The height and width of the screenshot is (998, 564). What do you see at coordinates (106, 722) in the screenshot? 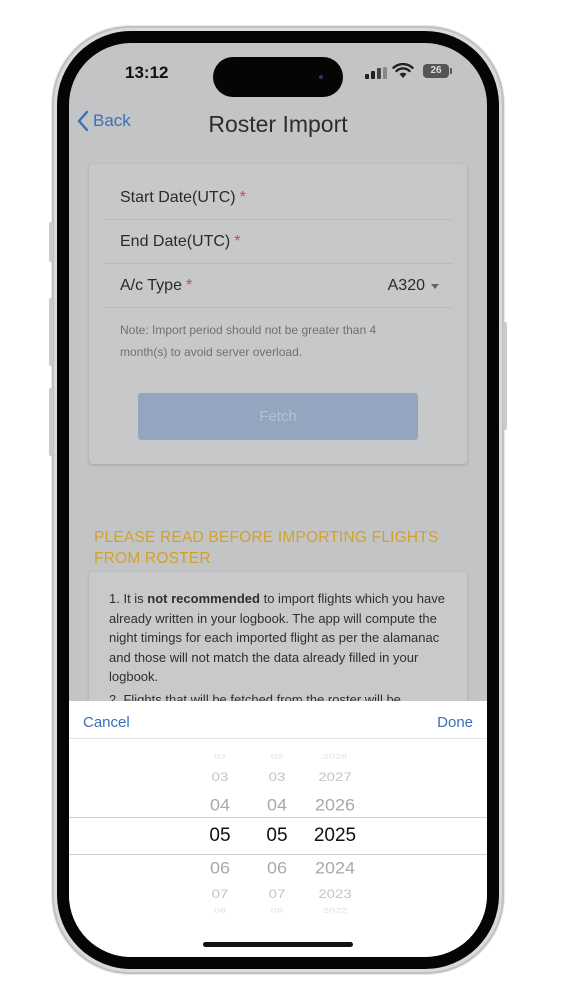
I see `cancel-button: Cancel` at bounding box center [106, 722].